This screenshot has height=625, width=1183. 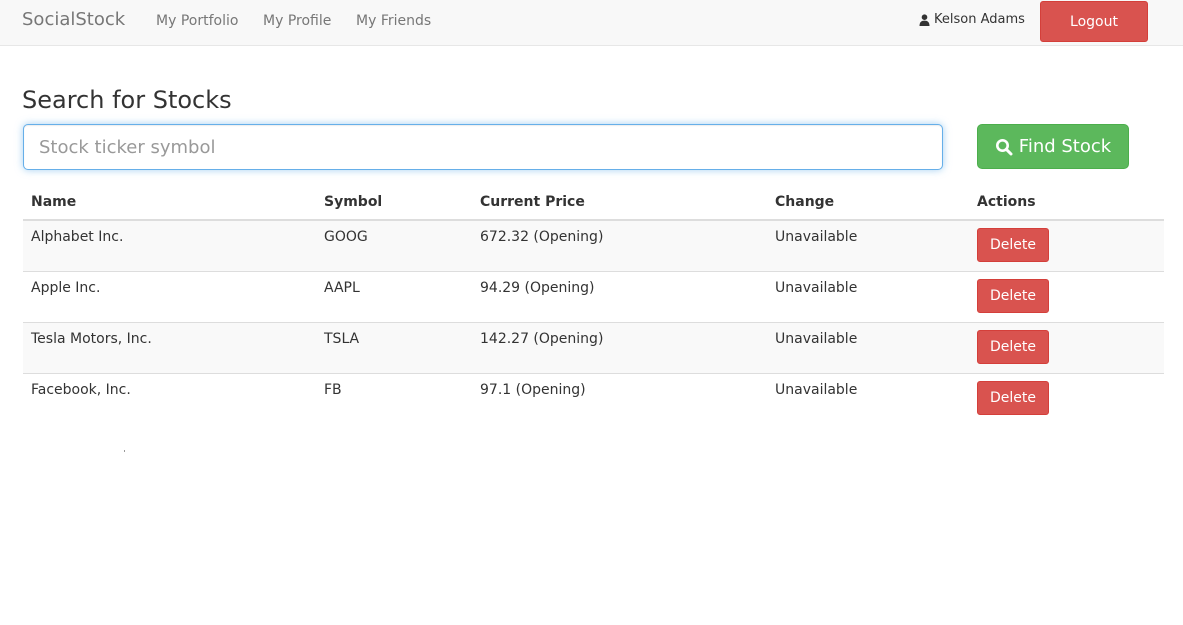 I want to click on user-name: Kelson Adams, so click(x=979, y=19).